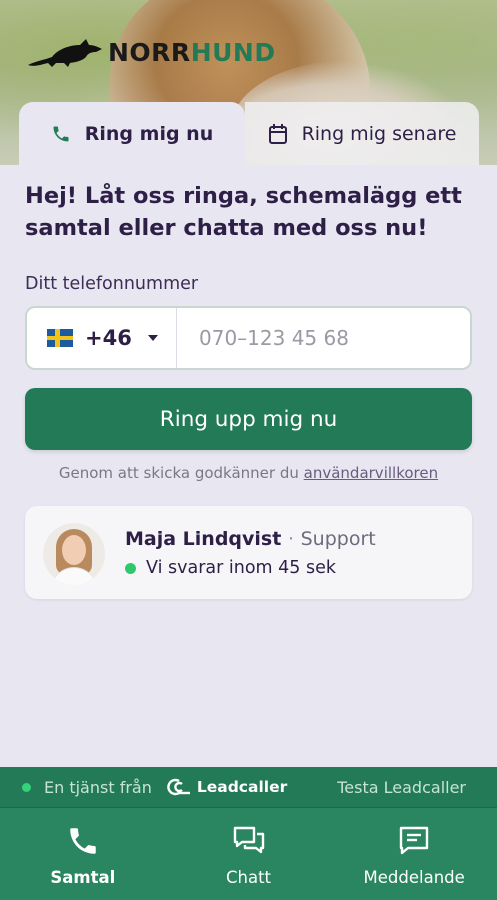  Describe the element at coordinates (60, 338) in the screenshot. I see `sweden-flag-icon` at that location.